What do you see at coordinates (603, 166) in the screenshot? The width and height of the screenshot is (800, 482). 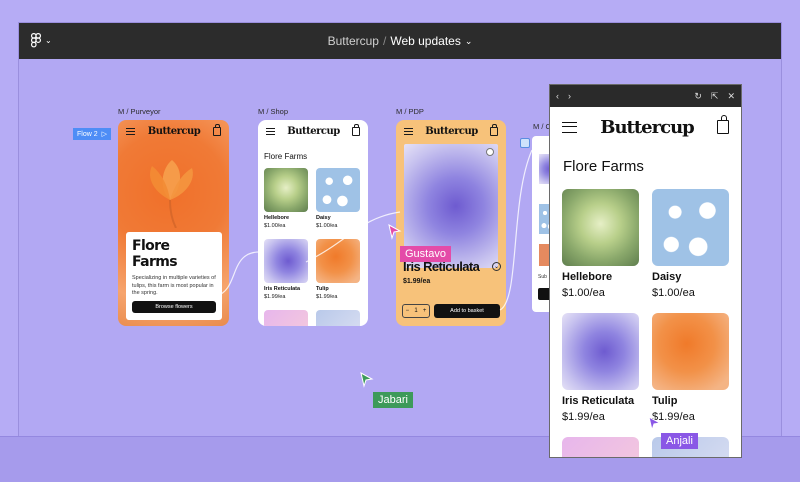 I see `preview-section-title: Flore Farms` at bounding box center [603, 166].